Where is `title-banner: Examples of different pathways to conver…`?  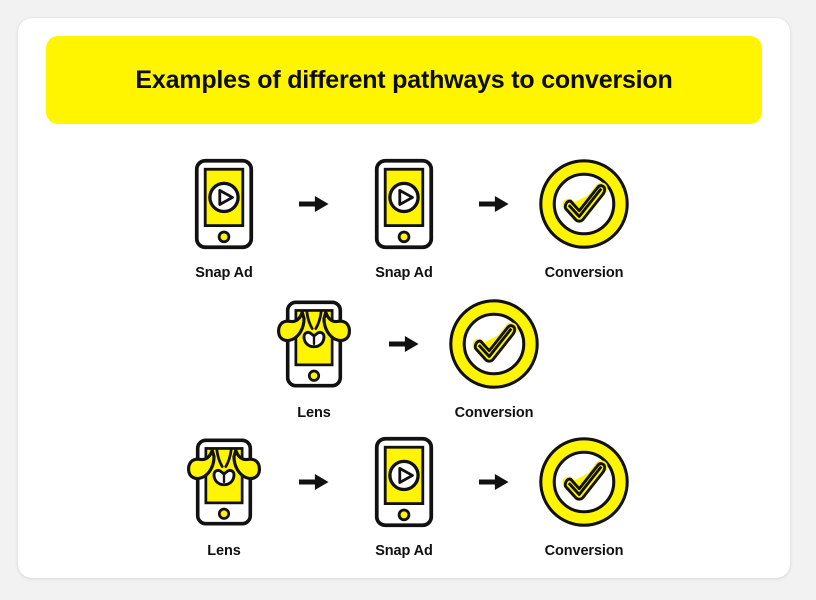 title-banner: Examples of different pathways to conver… is located at coordinates (404, 80).